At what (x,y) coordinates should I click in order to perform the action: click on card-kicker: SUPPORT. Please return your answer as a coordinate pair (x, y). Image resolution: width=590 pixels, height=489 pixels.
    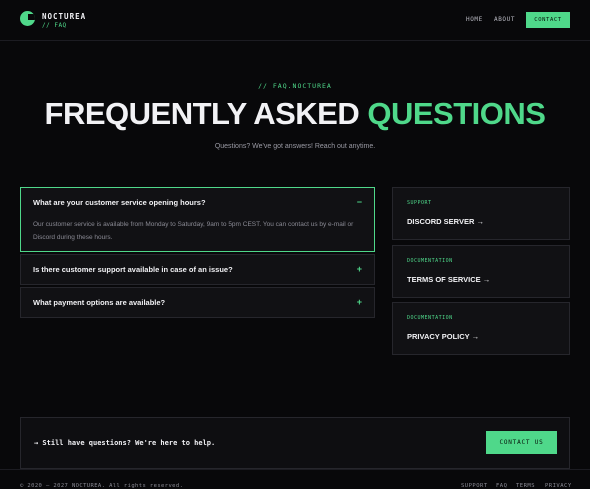
    Looking at the image, I should click on (419, 203).